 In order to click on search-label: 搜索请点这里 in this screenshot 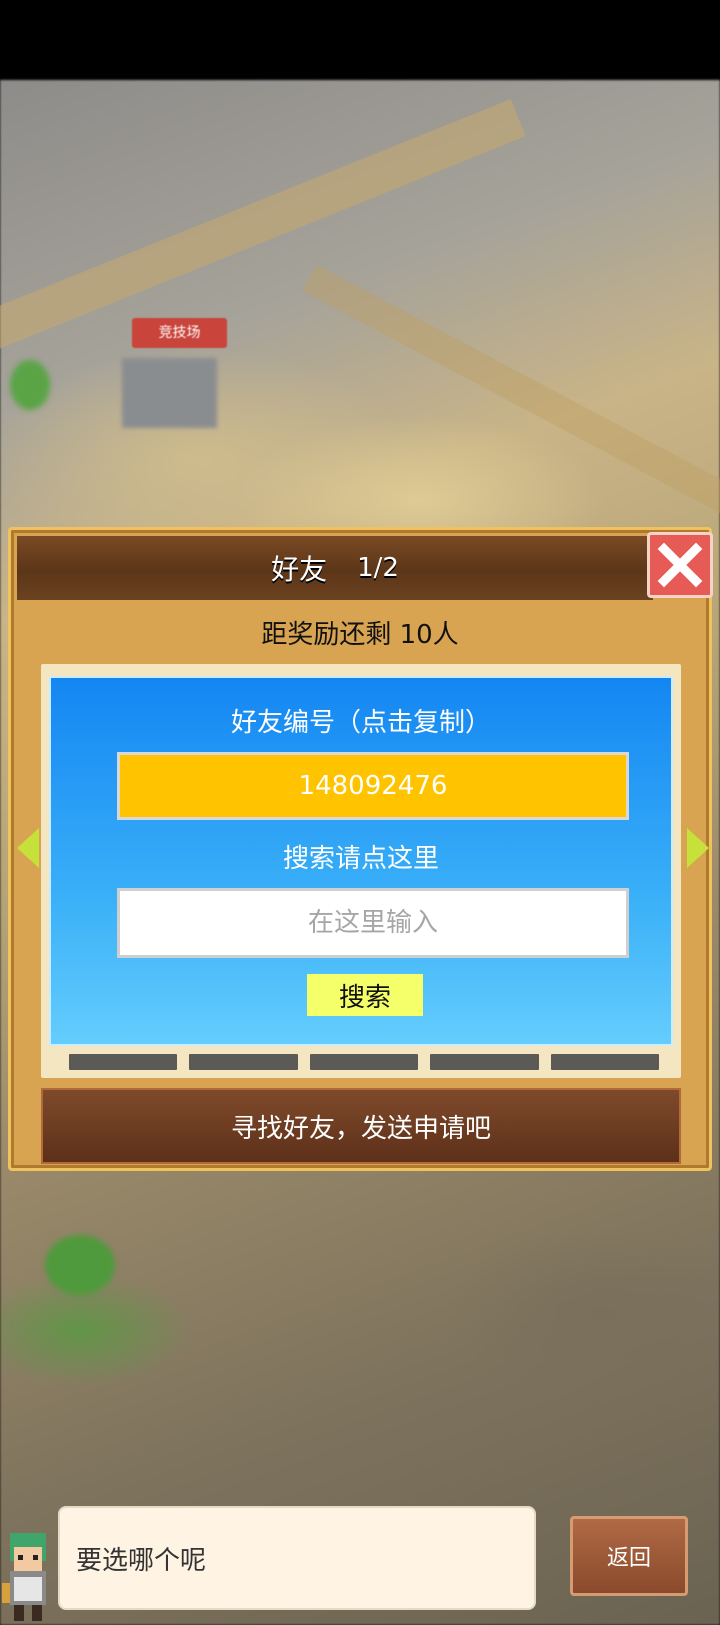, I will do `click(360, 859)`.